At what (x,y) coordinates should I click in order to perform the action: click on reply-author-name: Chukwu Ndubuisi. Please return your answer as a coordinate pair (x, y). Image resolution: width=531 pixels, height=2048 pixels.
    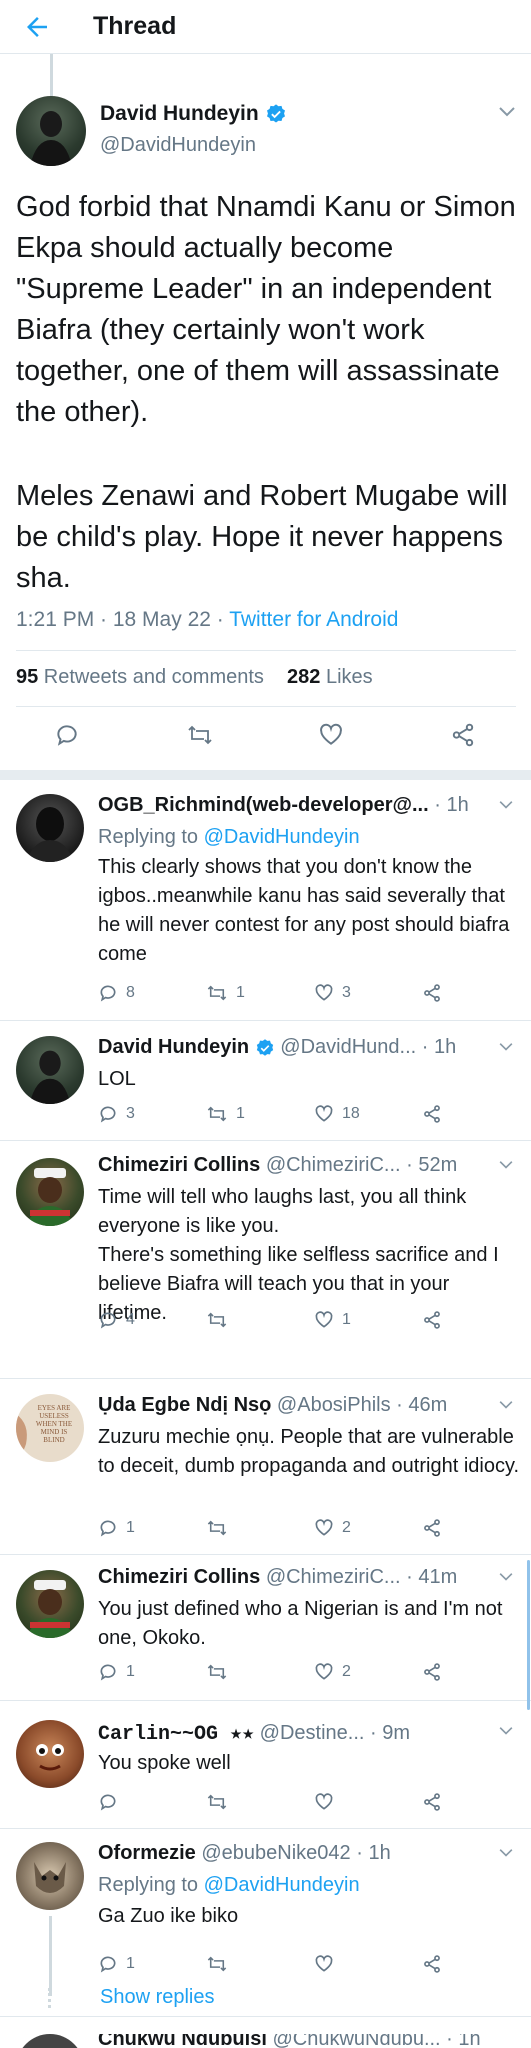
    Looking at the image, I should click on (182, 2041).